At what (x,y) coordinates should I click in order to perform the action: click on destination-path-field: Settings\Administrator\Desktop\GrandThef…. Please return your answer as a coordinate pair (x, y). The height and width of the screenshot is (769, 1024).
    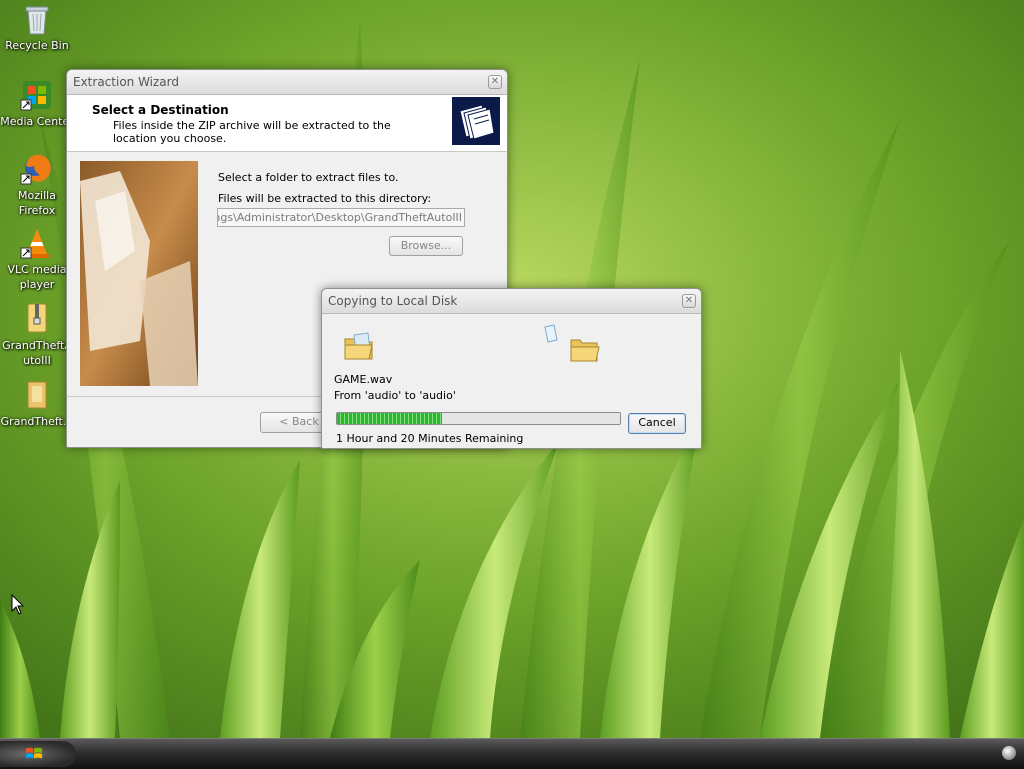
    Looking at the image, I should click on (341, 217).